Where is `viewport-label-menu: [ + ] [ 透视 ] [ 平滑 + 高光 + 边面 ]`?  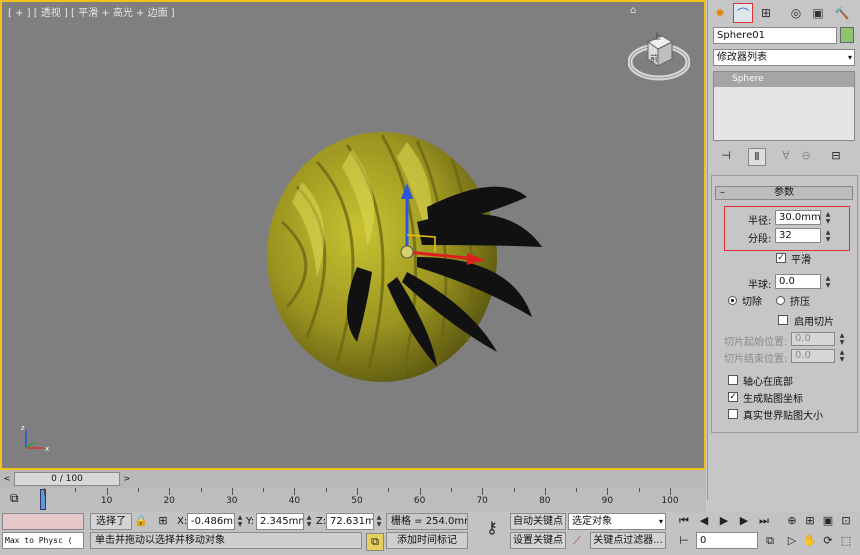
viewport-label-menu: [ + ] [ 透视 ] [ 平滑 + 高光 + 边面 ] is located at coordinates (91, 11).